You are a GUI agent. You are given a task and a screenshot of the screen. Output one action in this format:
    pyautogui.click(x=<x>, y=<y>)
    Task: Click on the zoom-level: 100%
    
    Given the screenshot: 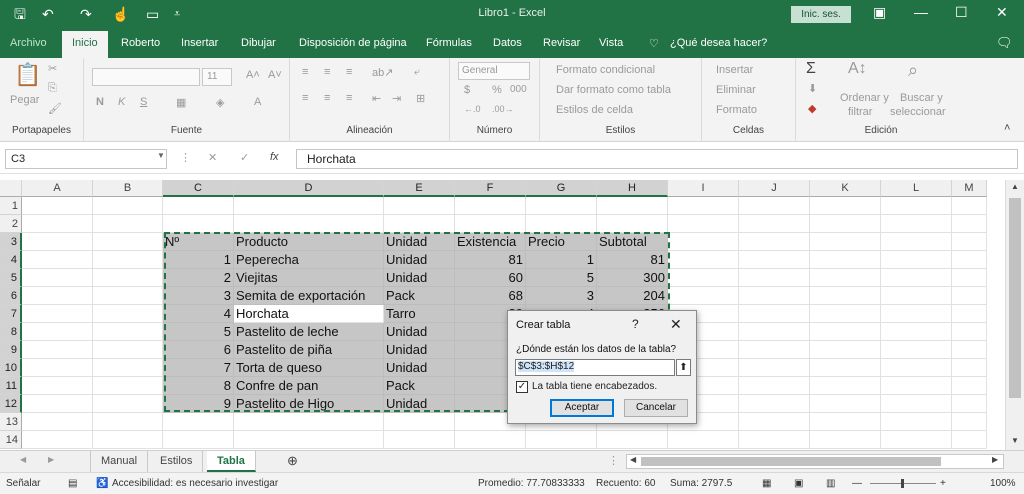 What is the action you would take?
    pyautogui.click(x=1003, y=483)
    